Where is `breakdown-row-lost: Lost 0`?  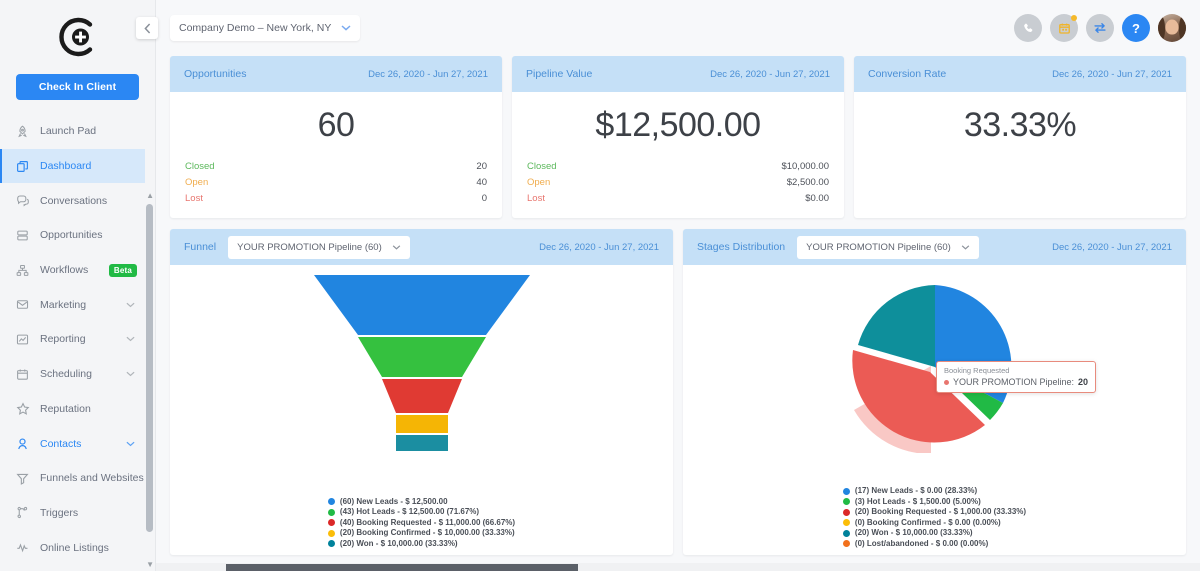 breakdown-row-lost: Lost 0 is located at coordinates (336, 199).